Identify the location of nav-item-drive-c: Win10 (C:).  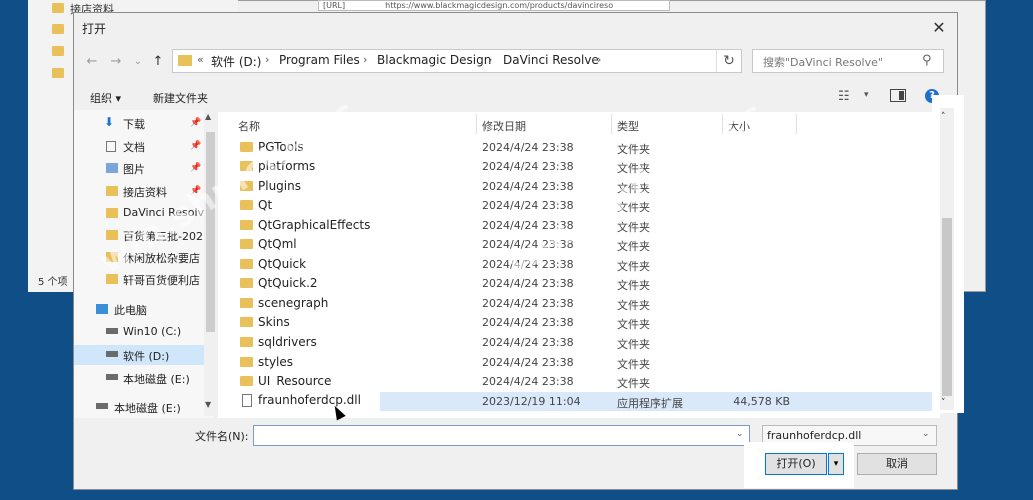
(152, 331).